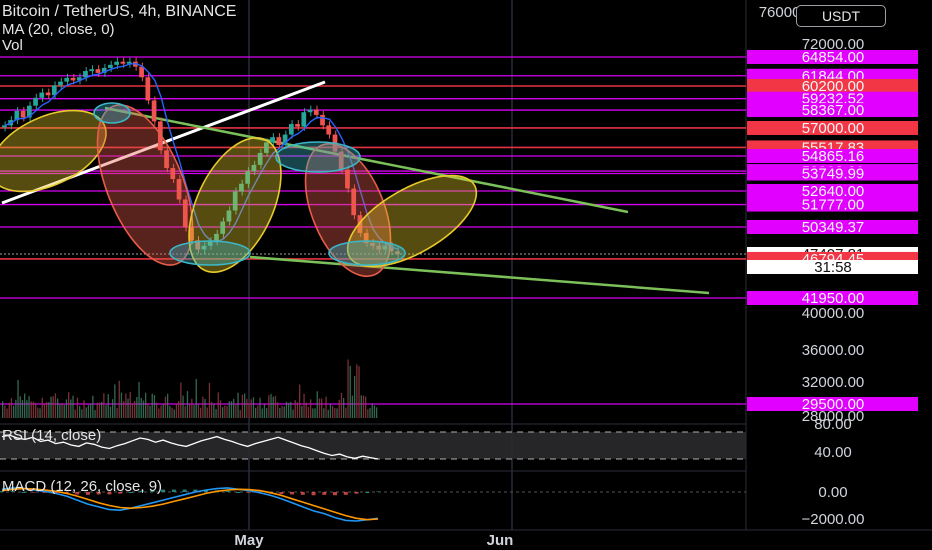 The image size is (932, 550). Describe the element at coordinates (373, 445) in the screenshot. I see `rsi-band-fill` at that location.